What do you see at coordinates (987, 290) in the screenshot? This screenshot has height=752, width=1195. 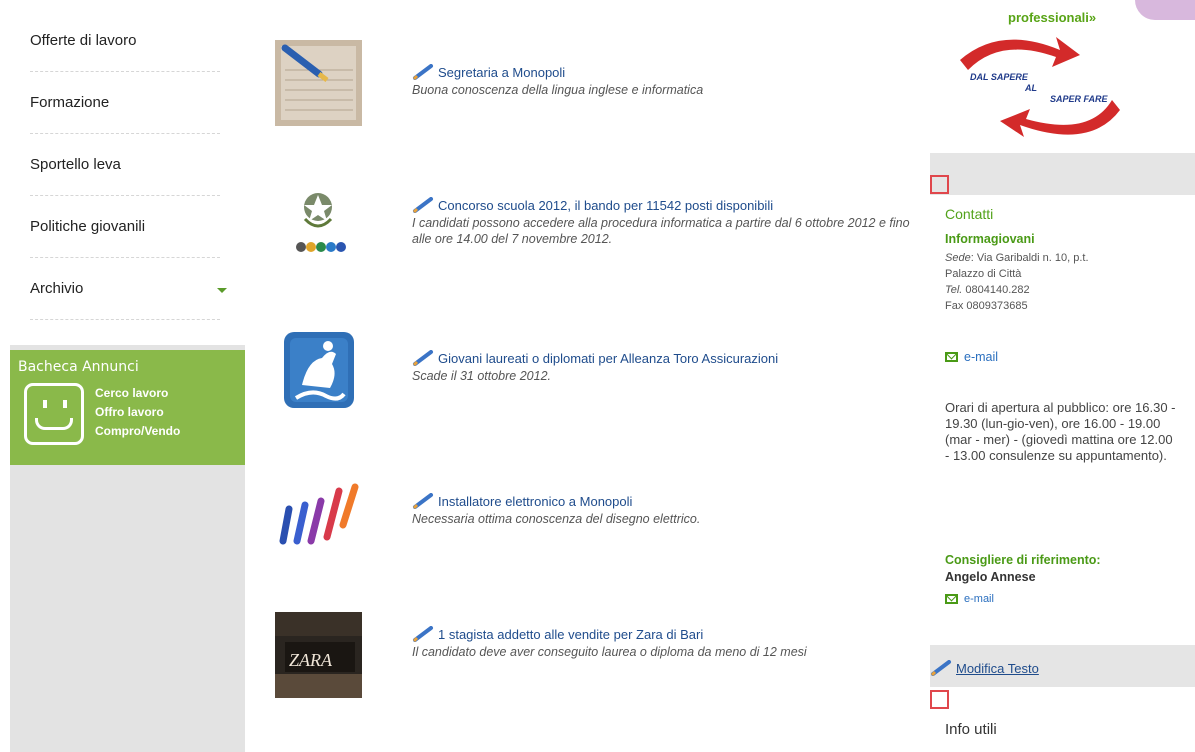 I see `address-tel: Tel. 0804140.282` at bounding box center [987, 290].